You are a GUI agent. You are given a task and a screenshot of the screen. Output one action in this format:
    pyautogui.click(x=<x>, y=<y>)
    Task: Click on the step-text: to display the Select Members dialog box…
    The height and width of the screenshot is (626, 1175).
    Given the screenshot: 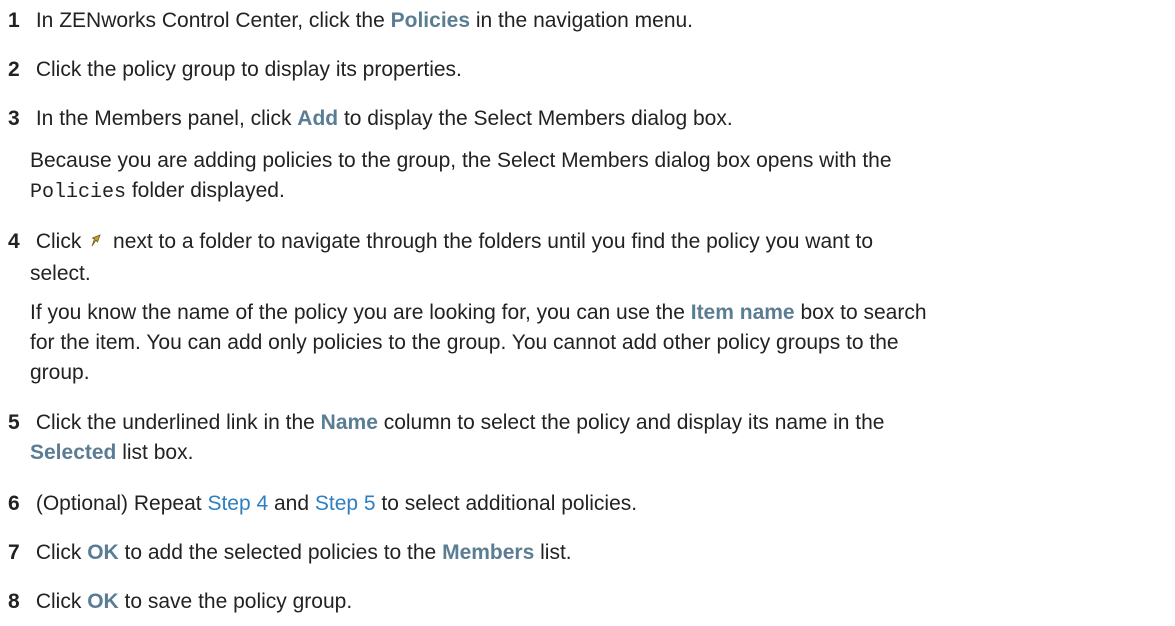 What is the action you would take?
    pyautogui.click(x=535, y=118)
    